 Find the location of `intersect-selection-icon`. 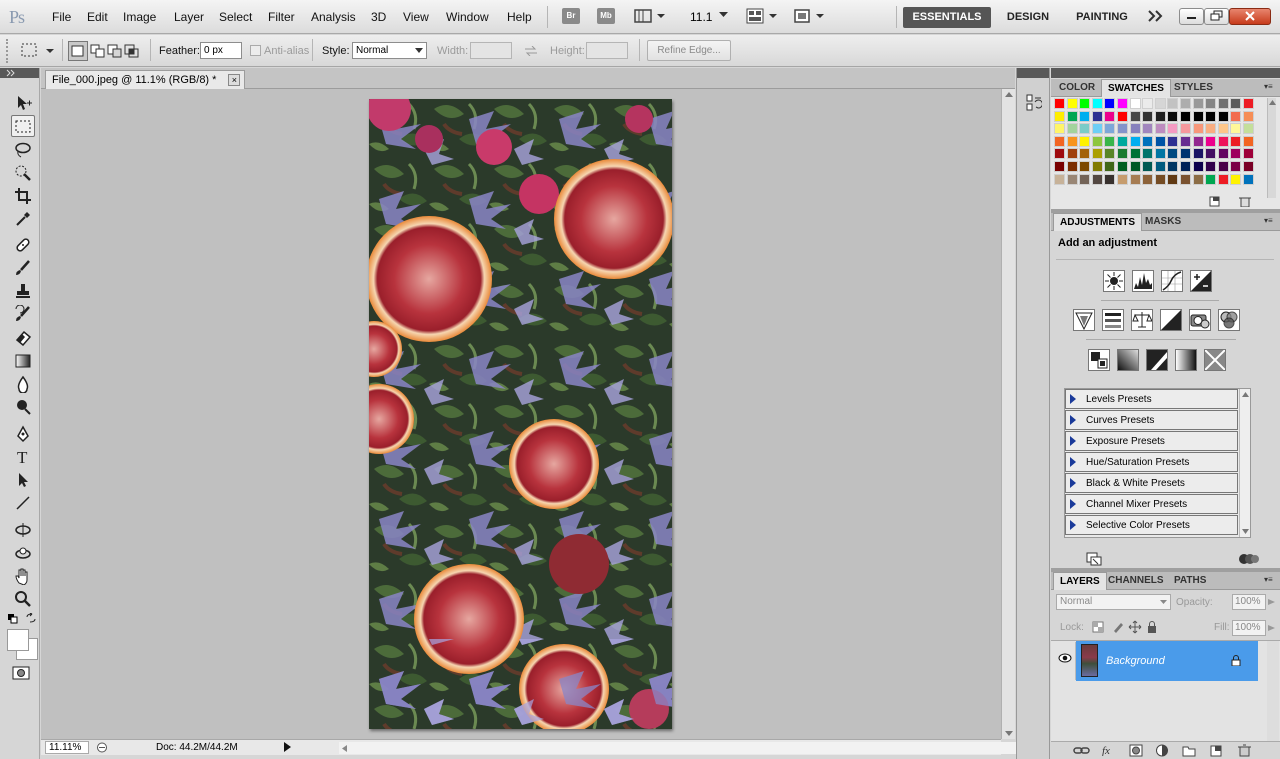

intersect-selection-icon is located at coordinates (132, 51).